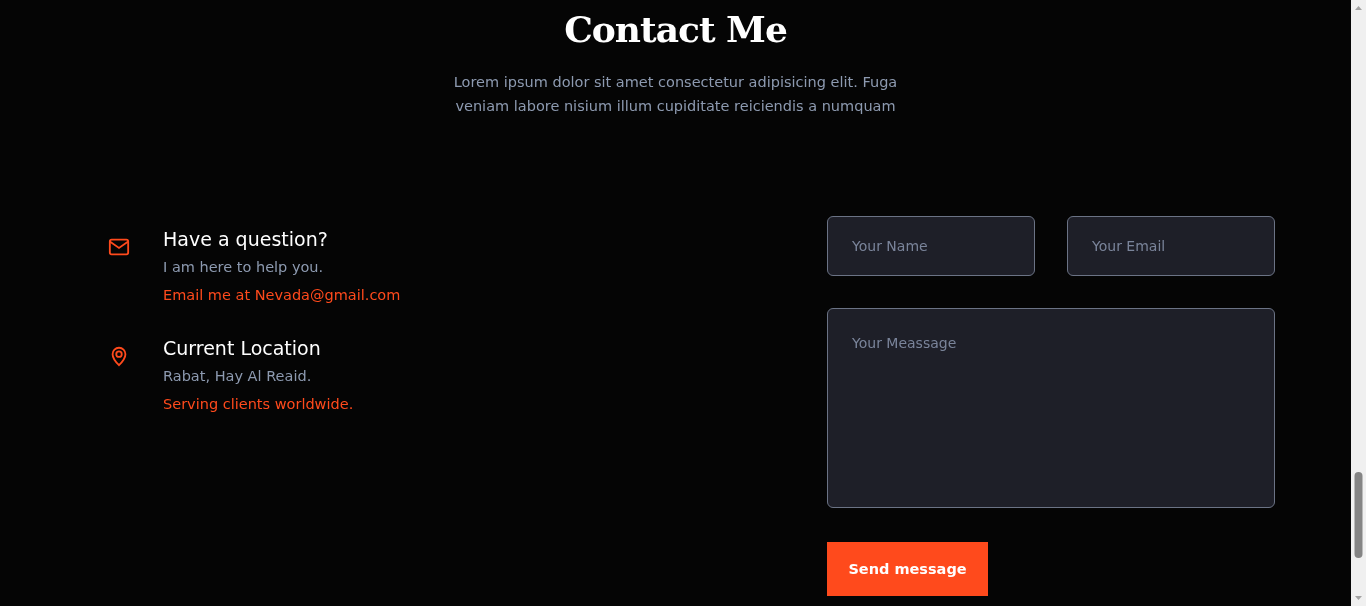 The height and width of the screenshot is (606, 1366). I want to click on scrollbar, so click(1358, 303).